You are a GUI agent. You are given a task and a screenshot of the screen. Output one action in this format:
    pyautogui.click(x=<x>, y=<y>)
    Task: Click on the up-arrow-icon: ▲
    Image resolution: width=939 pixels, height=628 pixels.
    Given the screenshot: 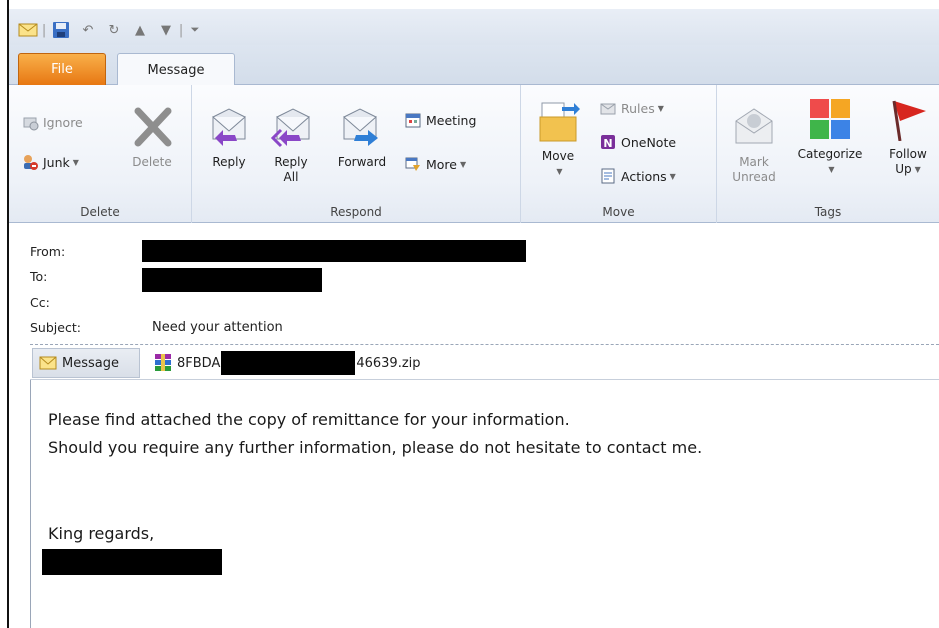 What is the action you would take?
    pyautogui.click(x=140, y=30)
    